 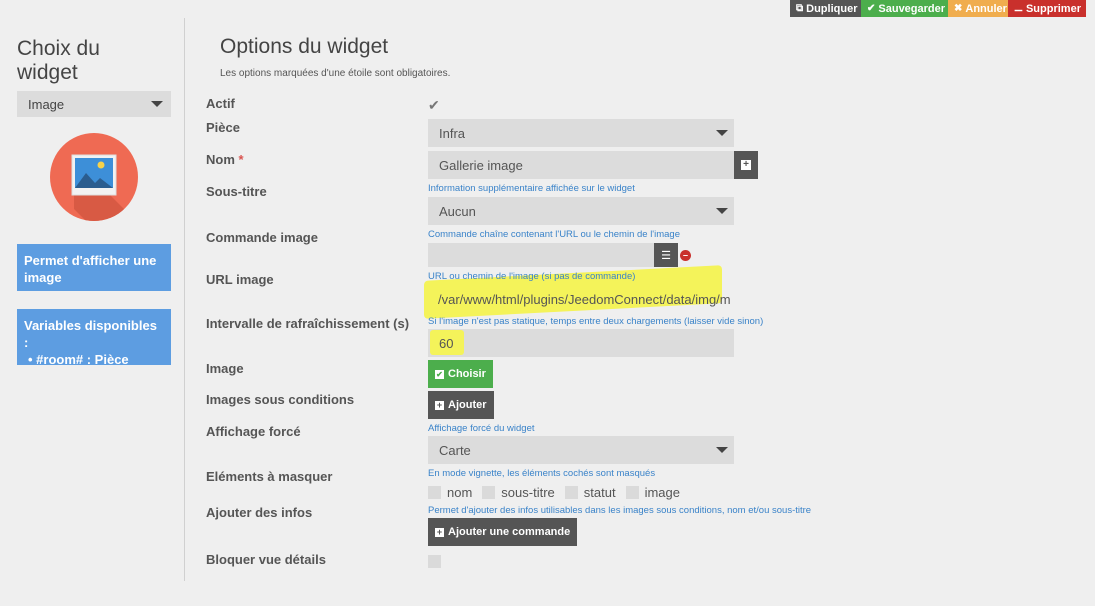 I want to click on check-circle-icon: ✔, so click(x=871, y=8).